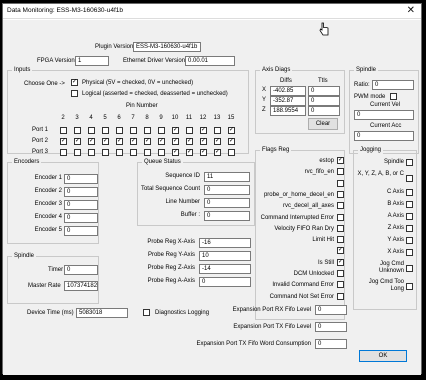  Describe the element at coordinates (225, 282) in the screenshot. I see `probe-reg-field: 0` at that location.